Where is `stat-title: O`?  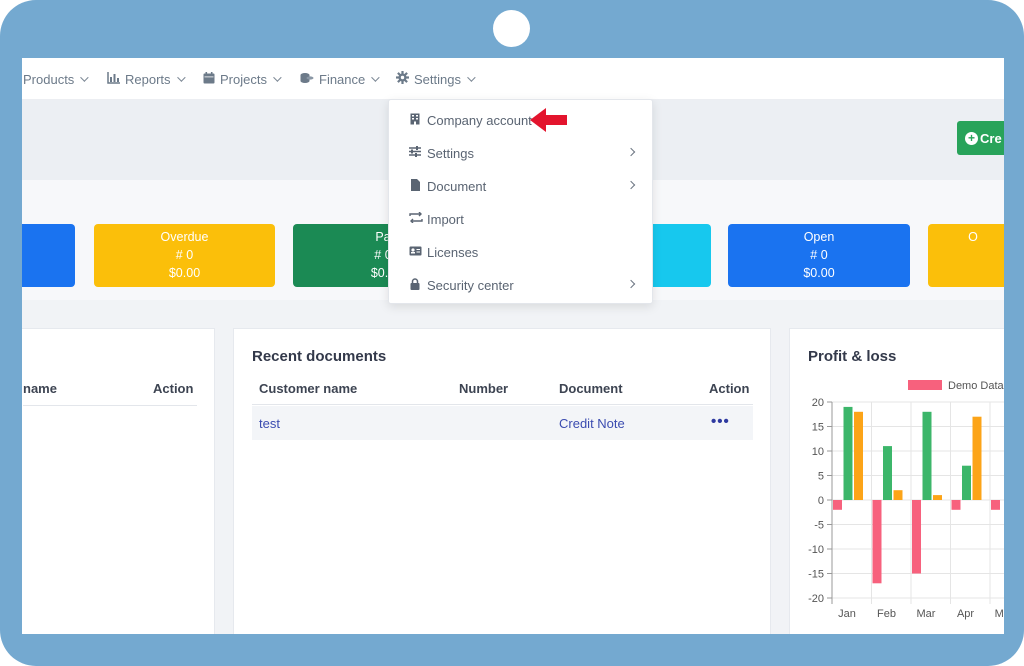
stat-title: O is located at coordinates (973, 237).